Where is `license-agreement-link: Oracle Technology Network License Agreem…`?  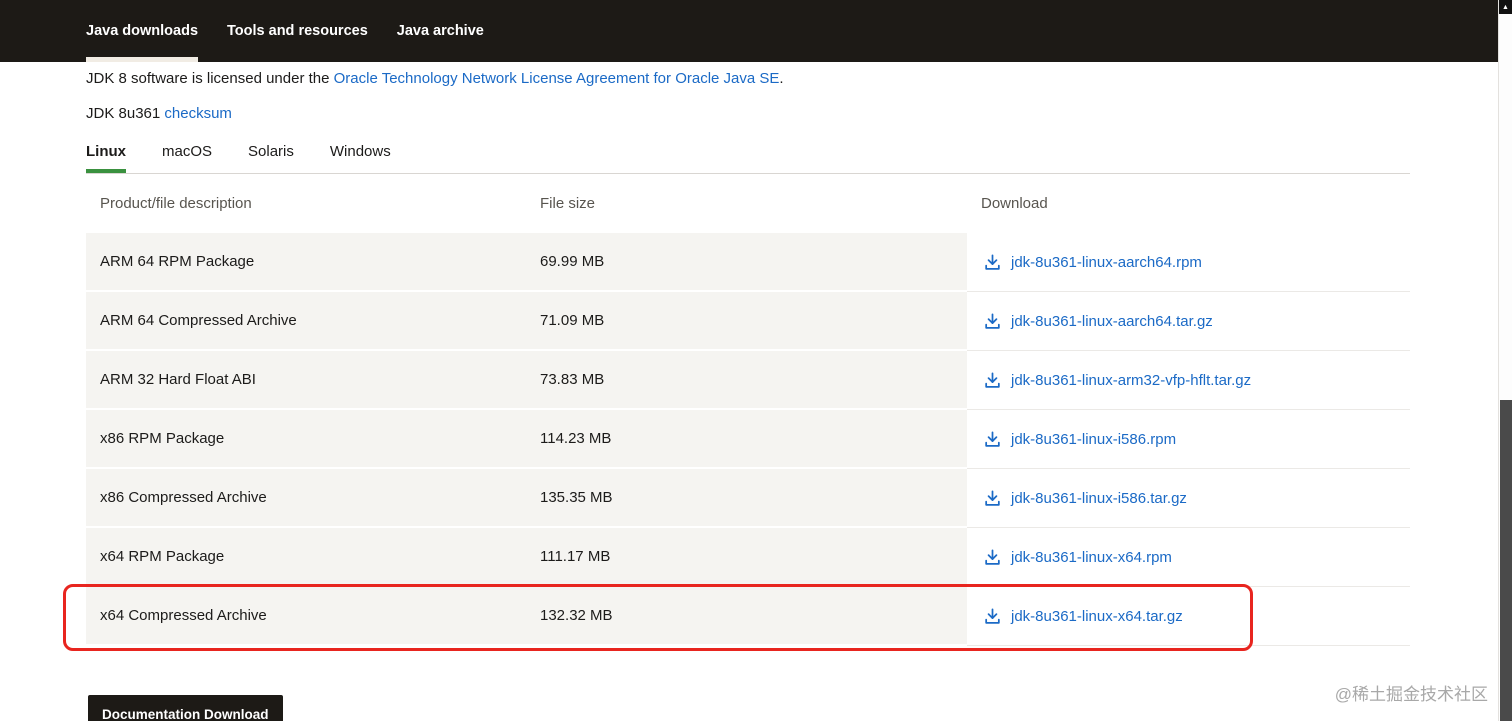
license-agreement-link: Oracle Technology Network License Agreem… is located at coordinates (557, 78).